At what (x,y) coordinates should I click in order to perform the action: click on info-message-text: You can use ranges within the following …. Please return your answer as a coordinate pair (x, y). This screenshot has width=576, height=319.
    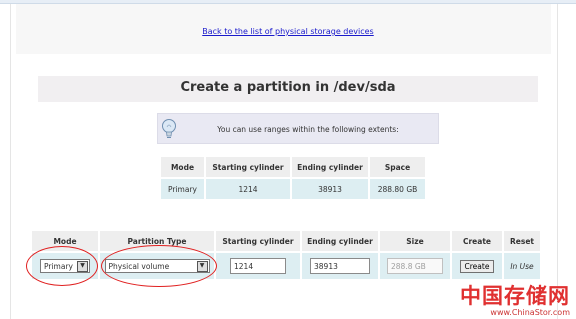
    Looking at the image, I should click on (308, 129).